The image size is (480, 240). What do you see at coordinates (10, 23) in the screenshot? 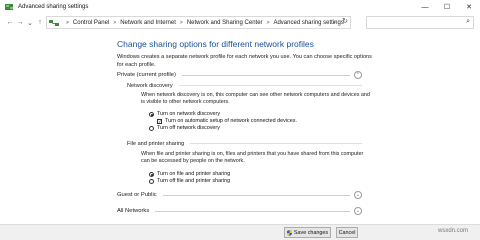
I see `back-arrow-icon: ←` at bounding box center [10, 23].